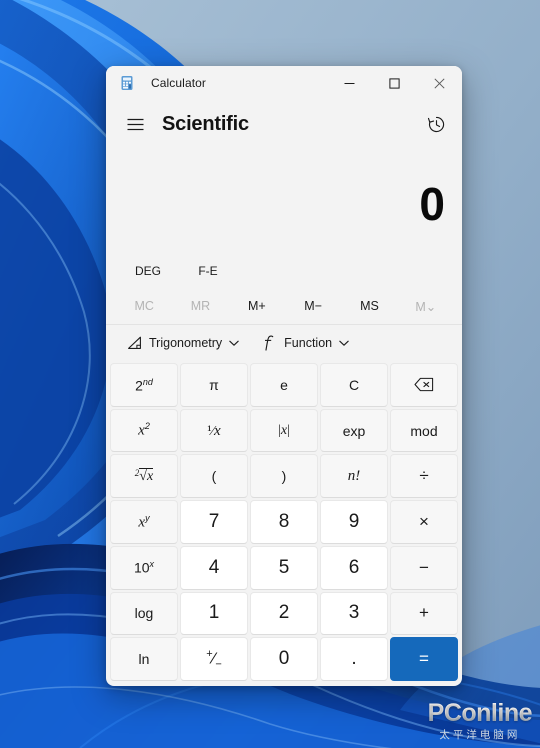 Image resolution: width=540 pixels, height=748 pixels. I want to click on key-label: (, so click(214, 476).